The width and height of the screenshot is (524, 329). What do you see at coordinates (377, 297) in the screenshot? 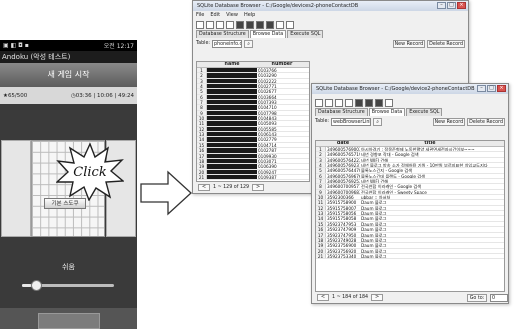
I see `next-page-button: >` at bounding box center [377, 297].